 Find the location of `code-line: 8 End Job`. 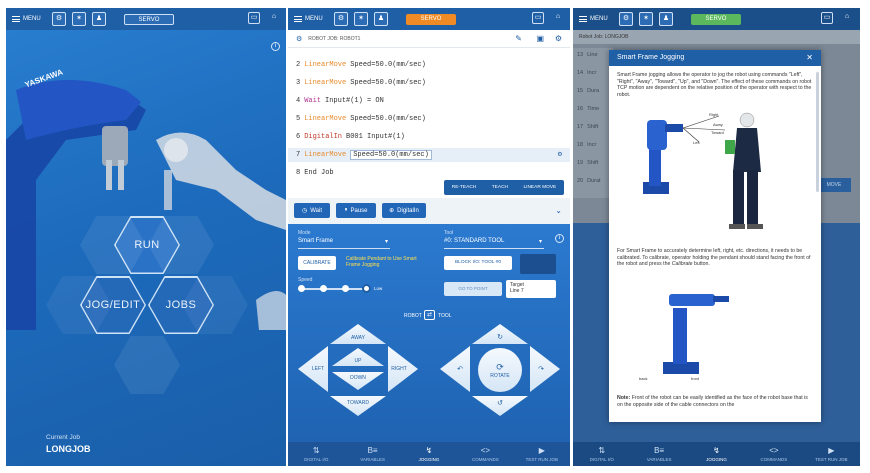

code-line: 8 End Job is located at coordinates (429, 173).